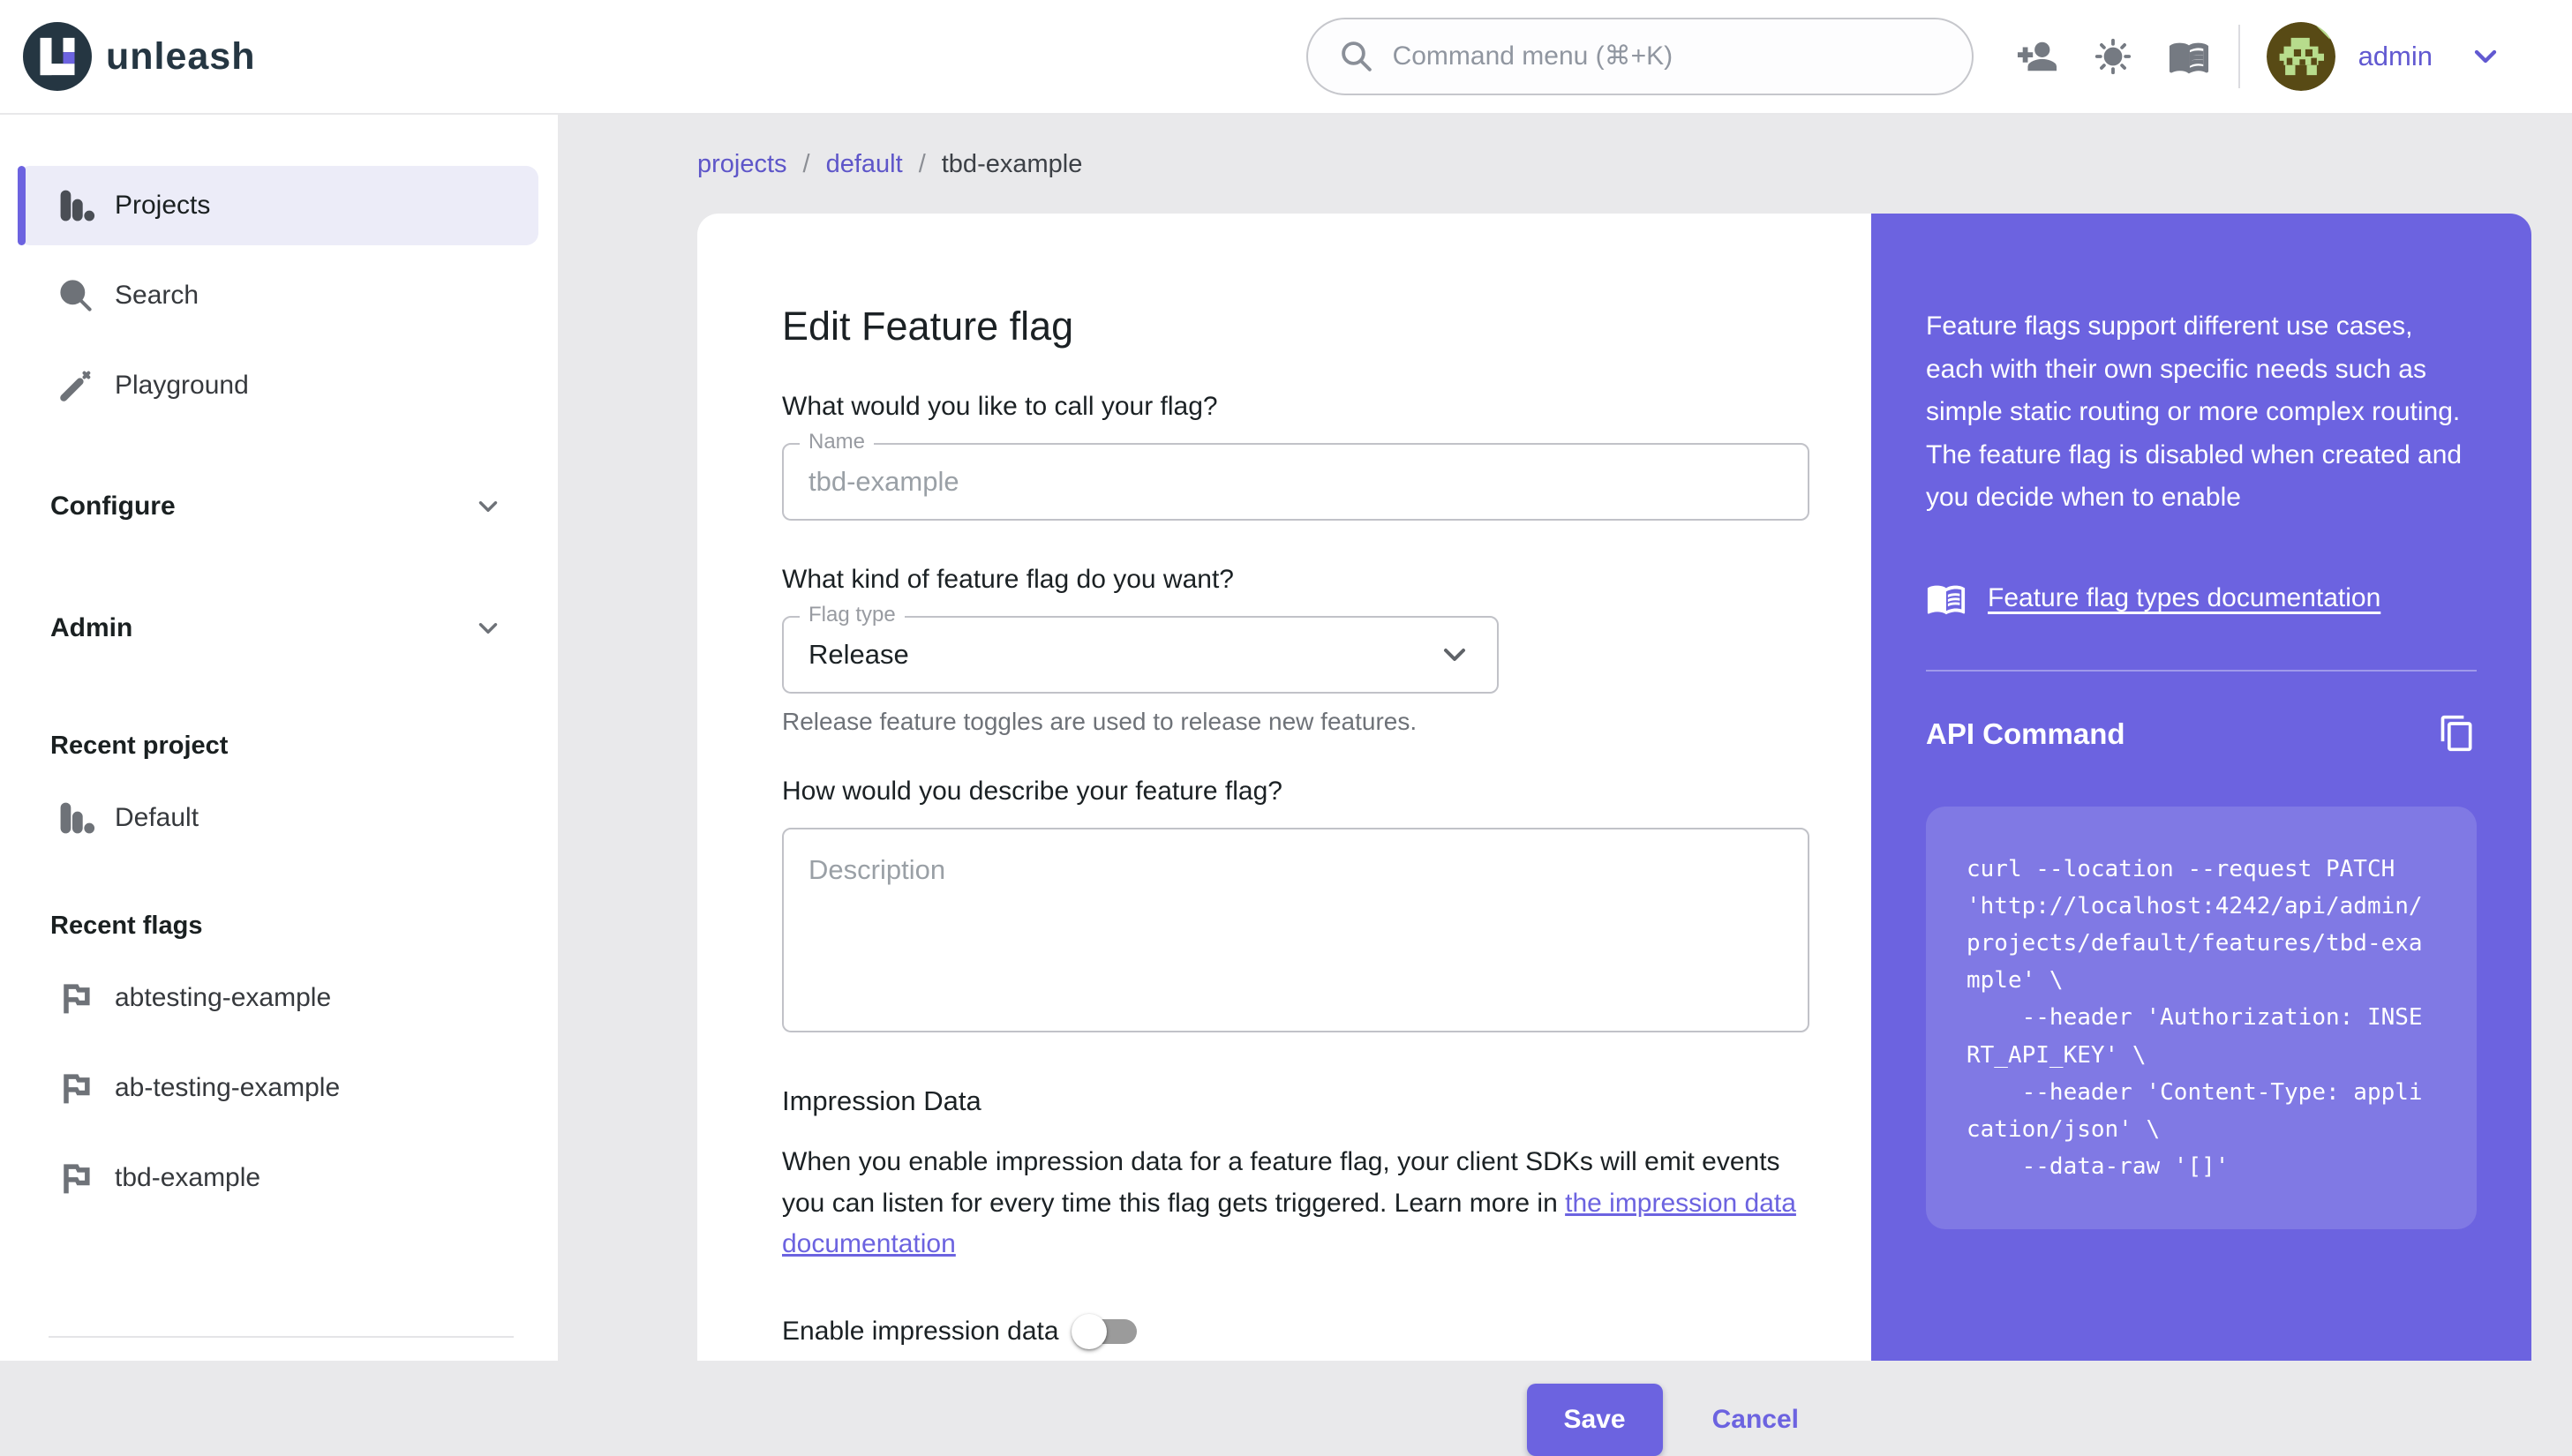  I want to click on header-divider, so click(2238, 56).